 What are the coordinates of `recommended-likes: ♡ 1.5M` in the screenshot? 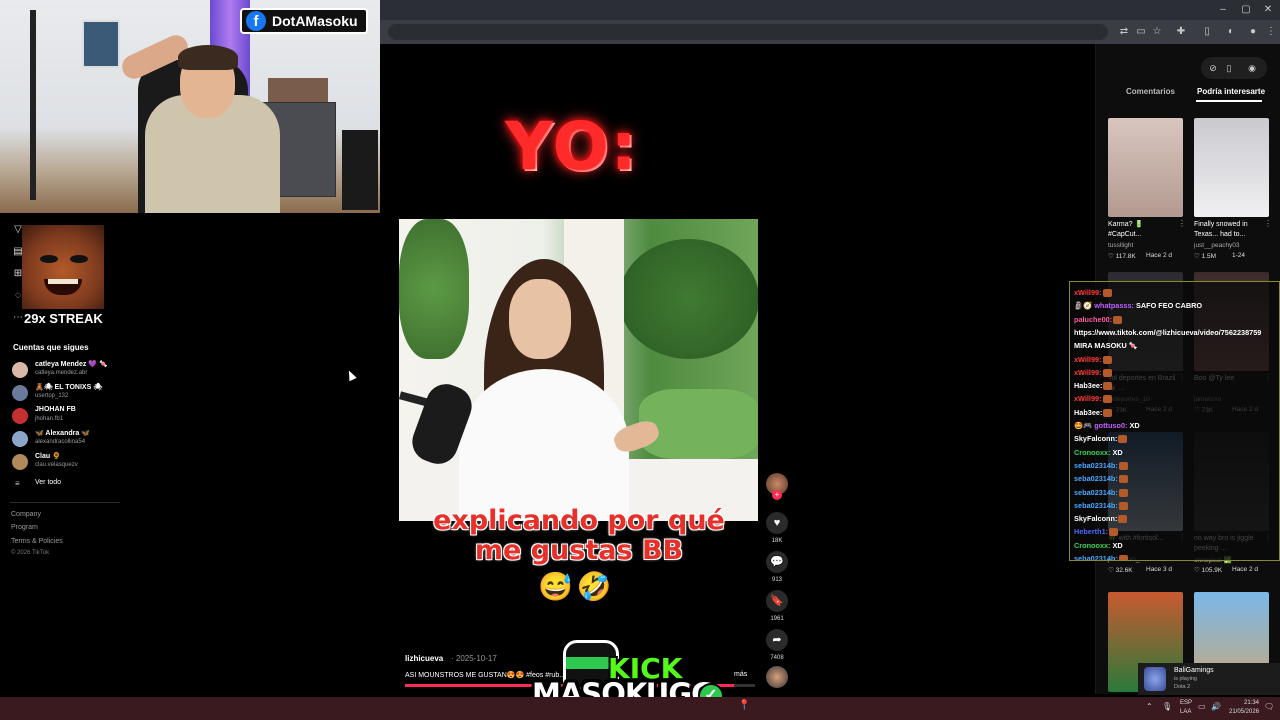 It's located at (1205, 256).